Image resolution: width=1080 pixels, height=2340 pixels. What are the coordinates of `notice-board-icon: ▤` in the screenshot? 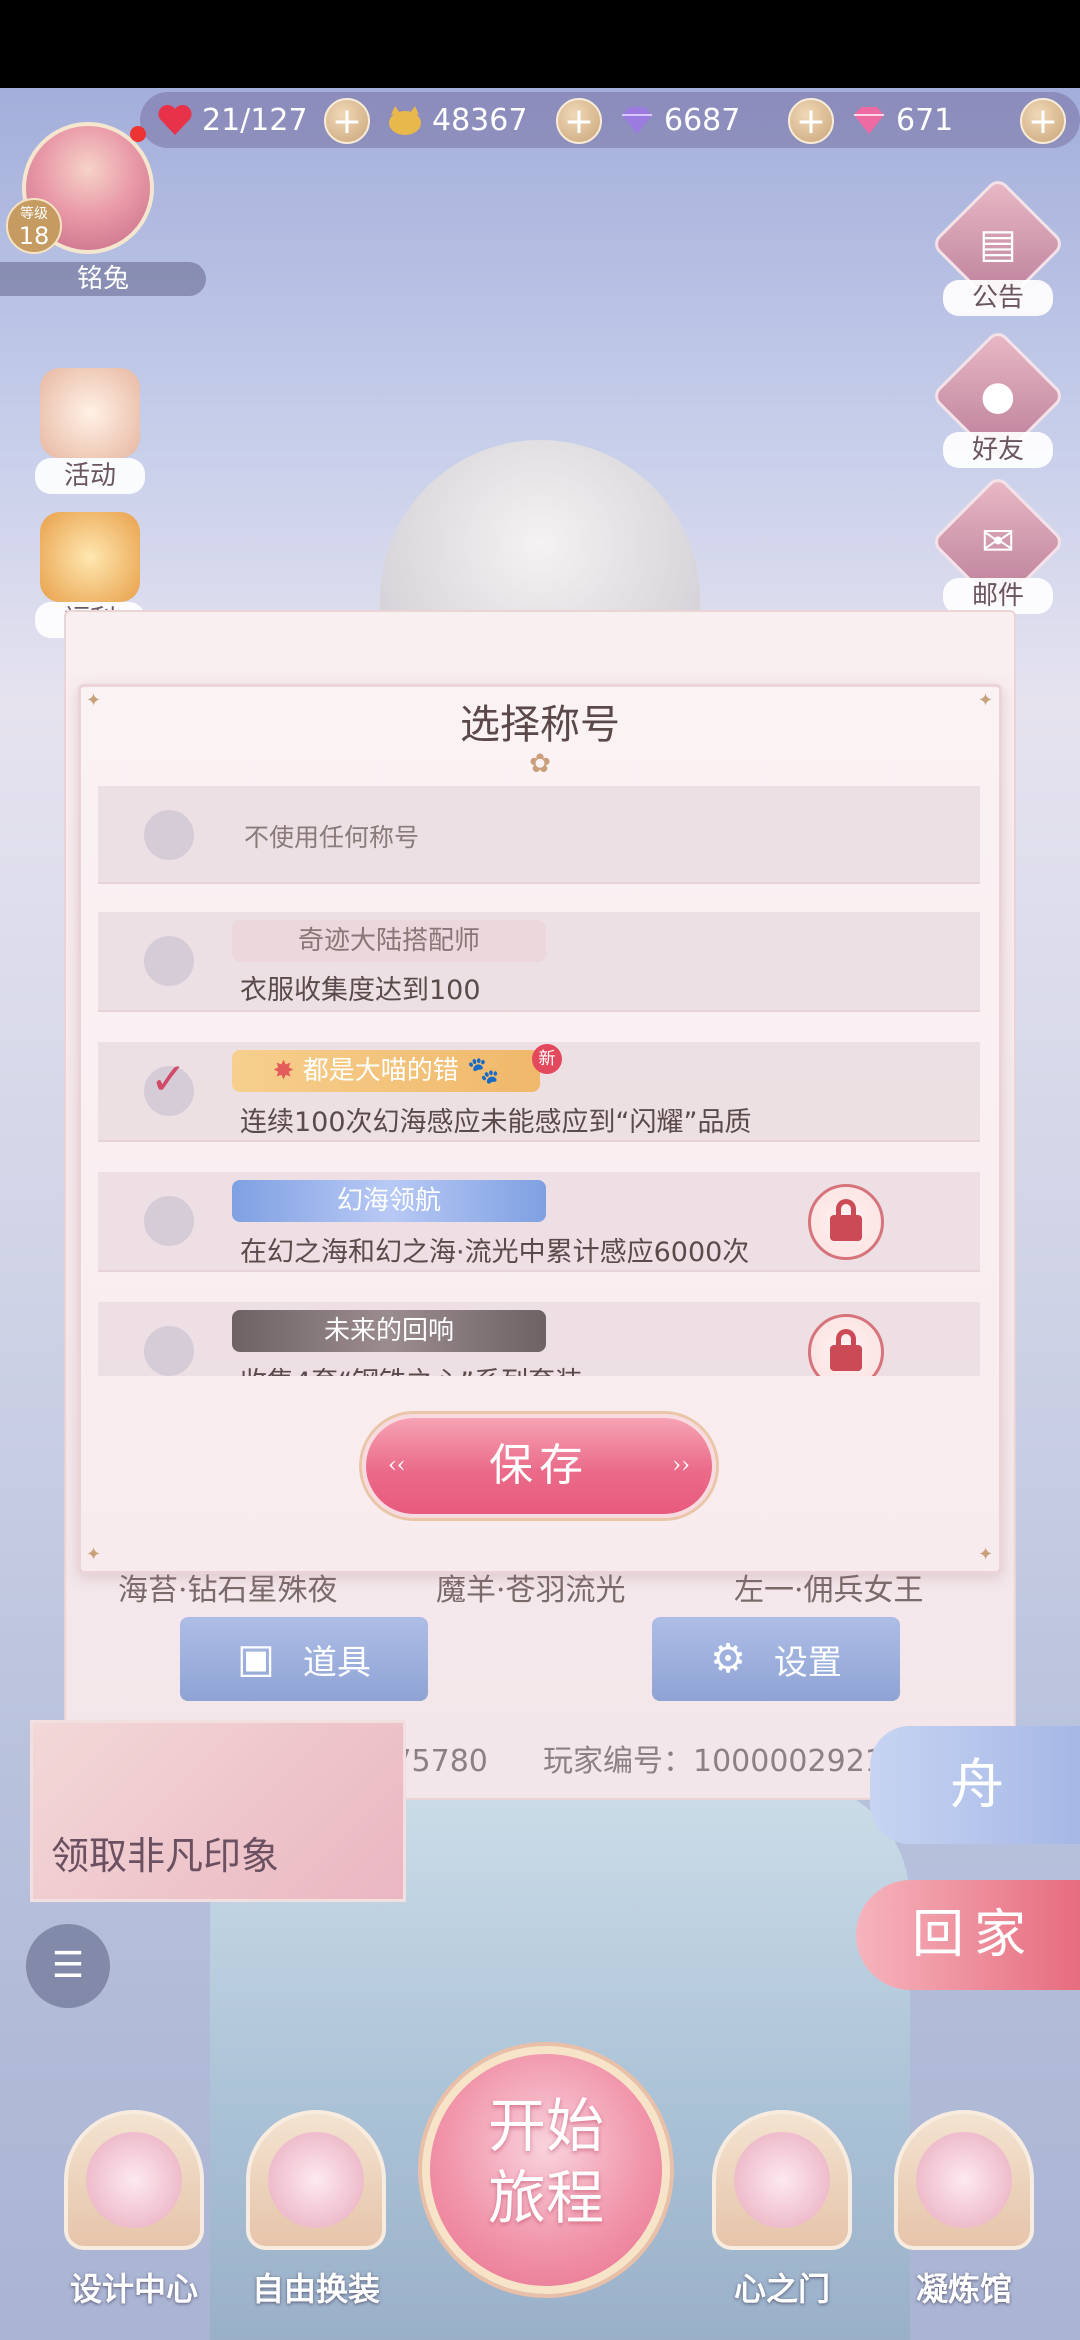 It's located at (998, 244).